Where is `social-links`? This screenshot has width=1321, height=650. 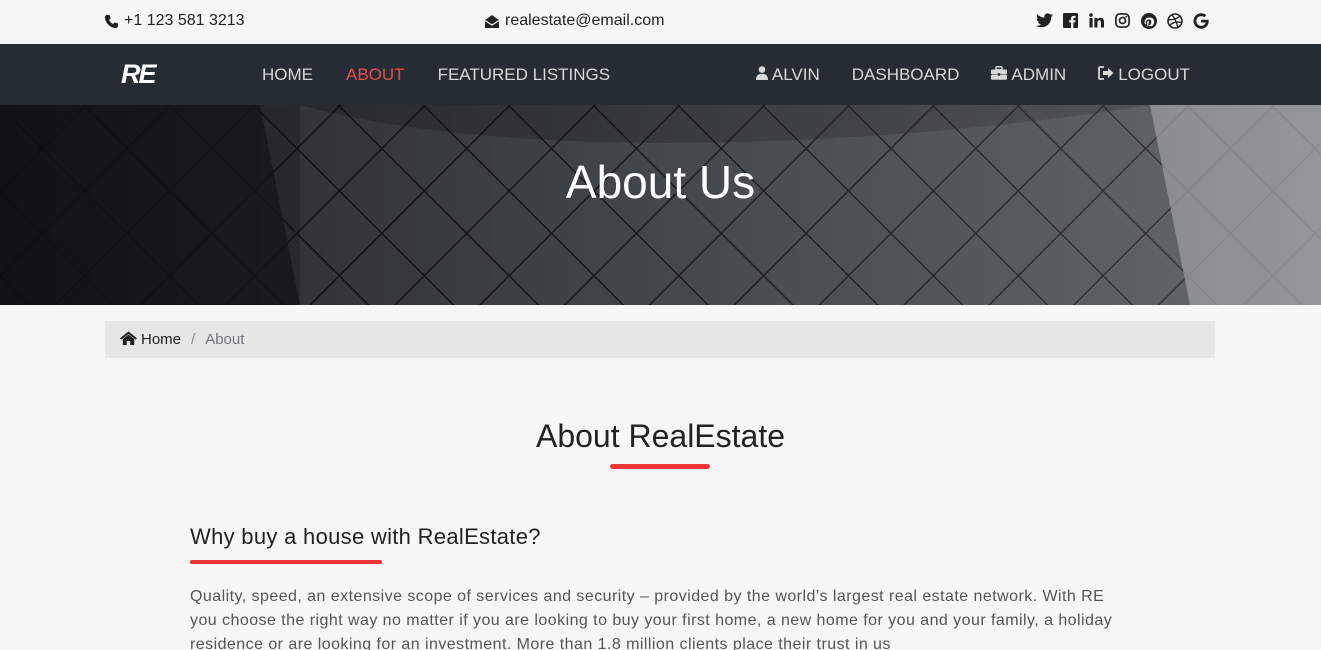
social-links is located at coordinates (1122, 20).